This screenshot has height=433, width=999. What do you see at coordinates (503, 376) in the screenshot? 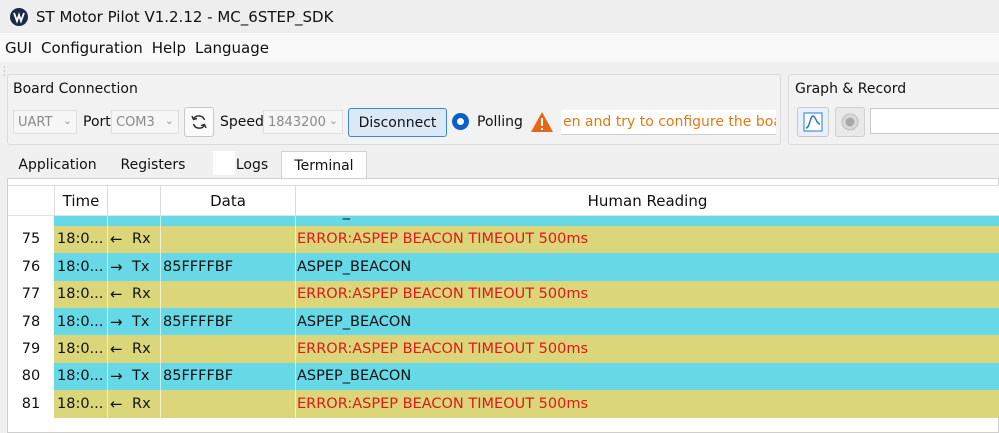
I see `table-row: 80 18:0... → Tx 85FFFFBF ASPEP_BEACON` at bounding box center [503, 376].